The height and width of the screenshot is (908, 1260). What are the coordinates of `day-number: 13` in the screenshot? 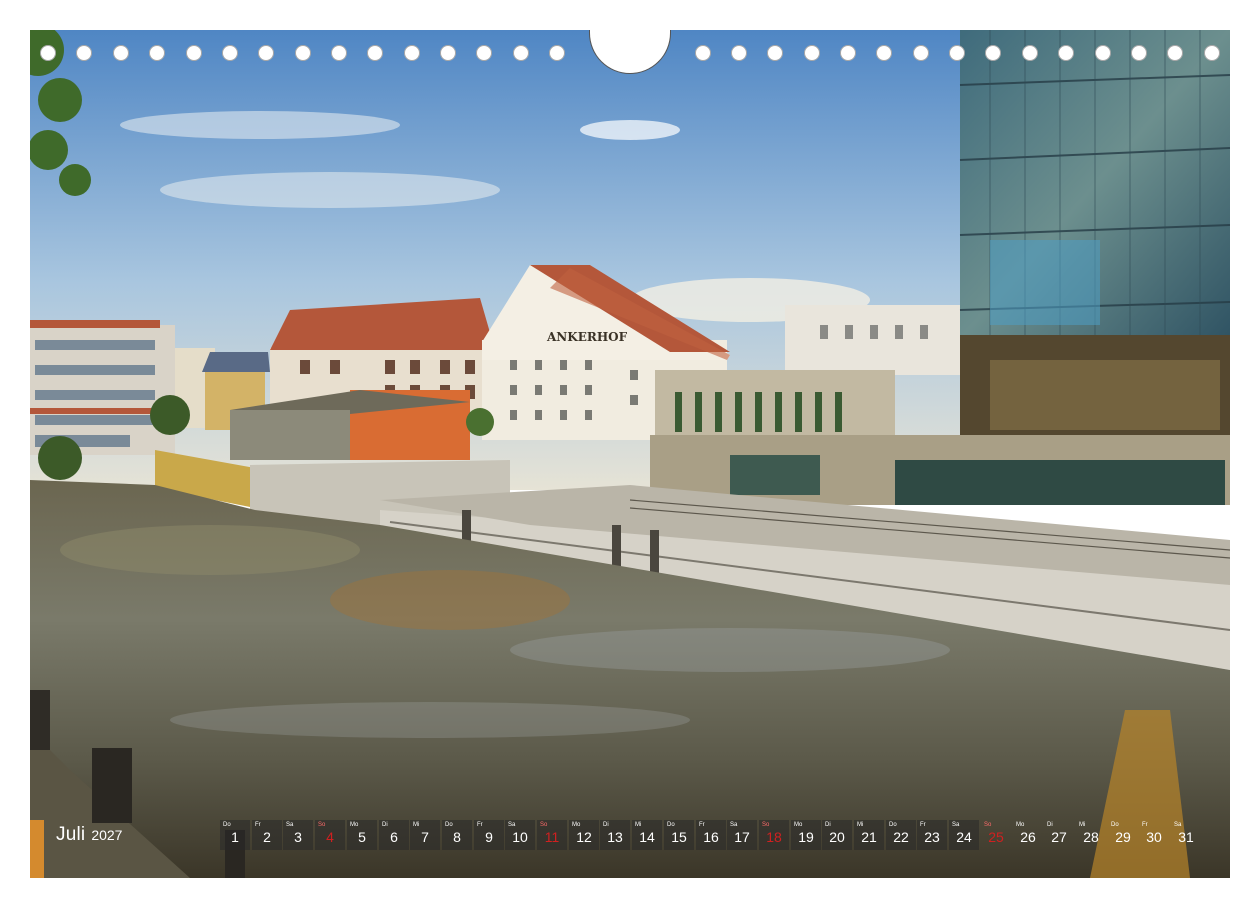 It's located at (615, 837).